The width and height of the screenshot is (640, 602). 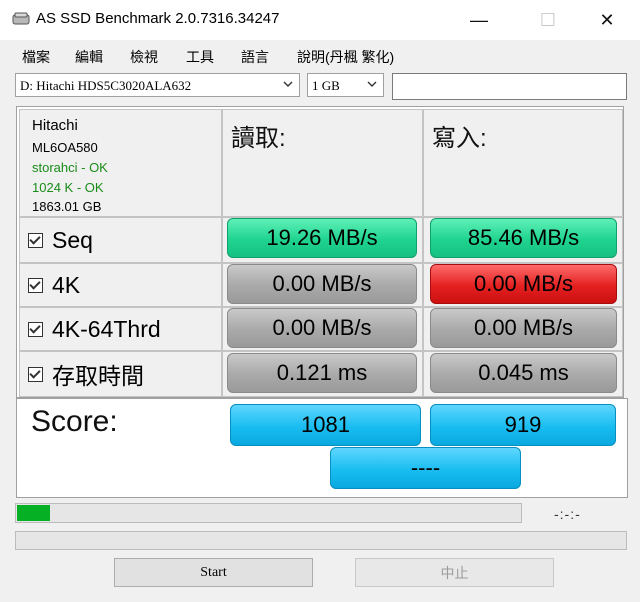 I want to click on 4k-read-value: 0.00 MB/s, so click(x=322, y=284).